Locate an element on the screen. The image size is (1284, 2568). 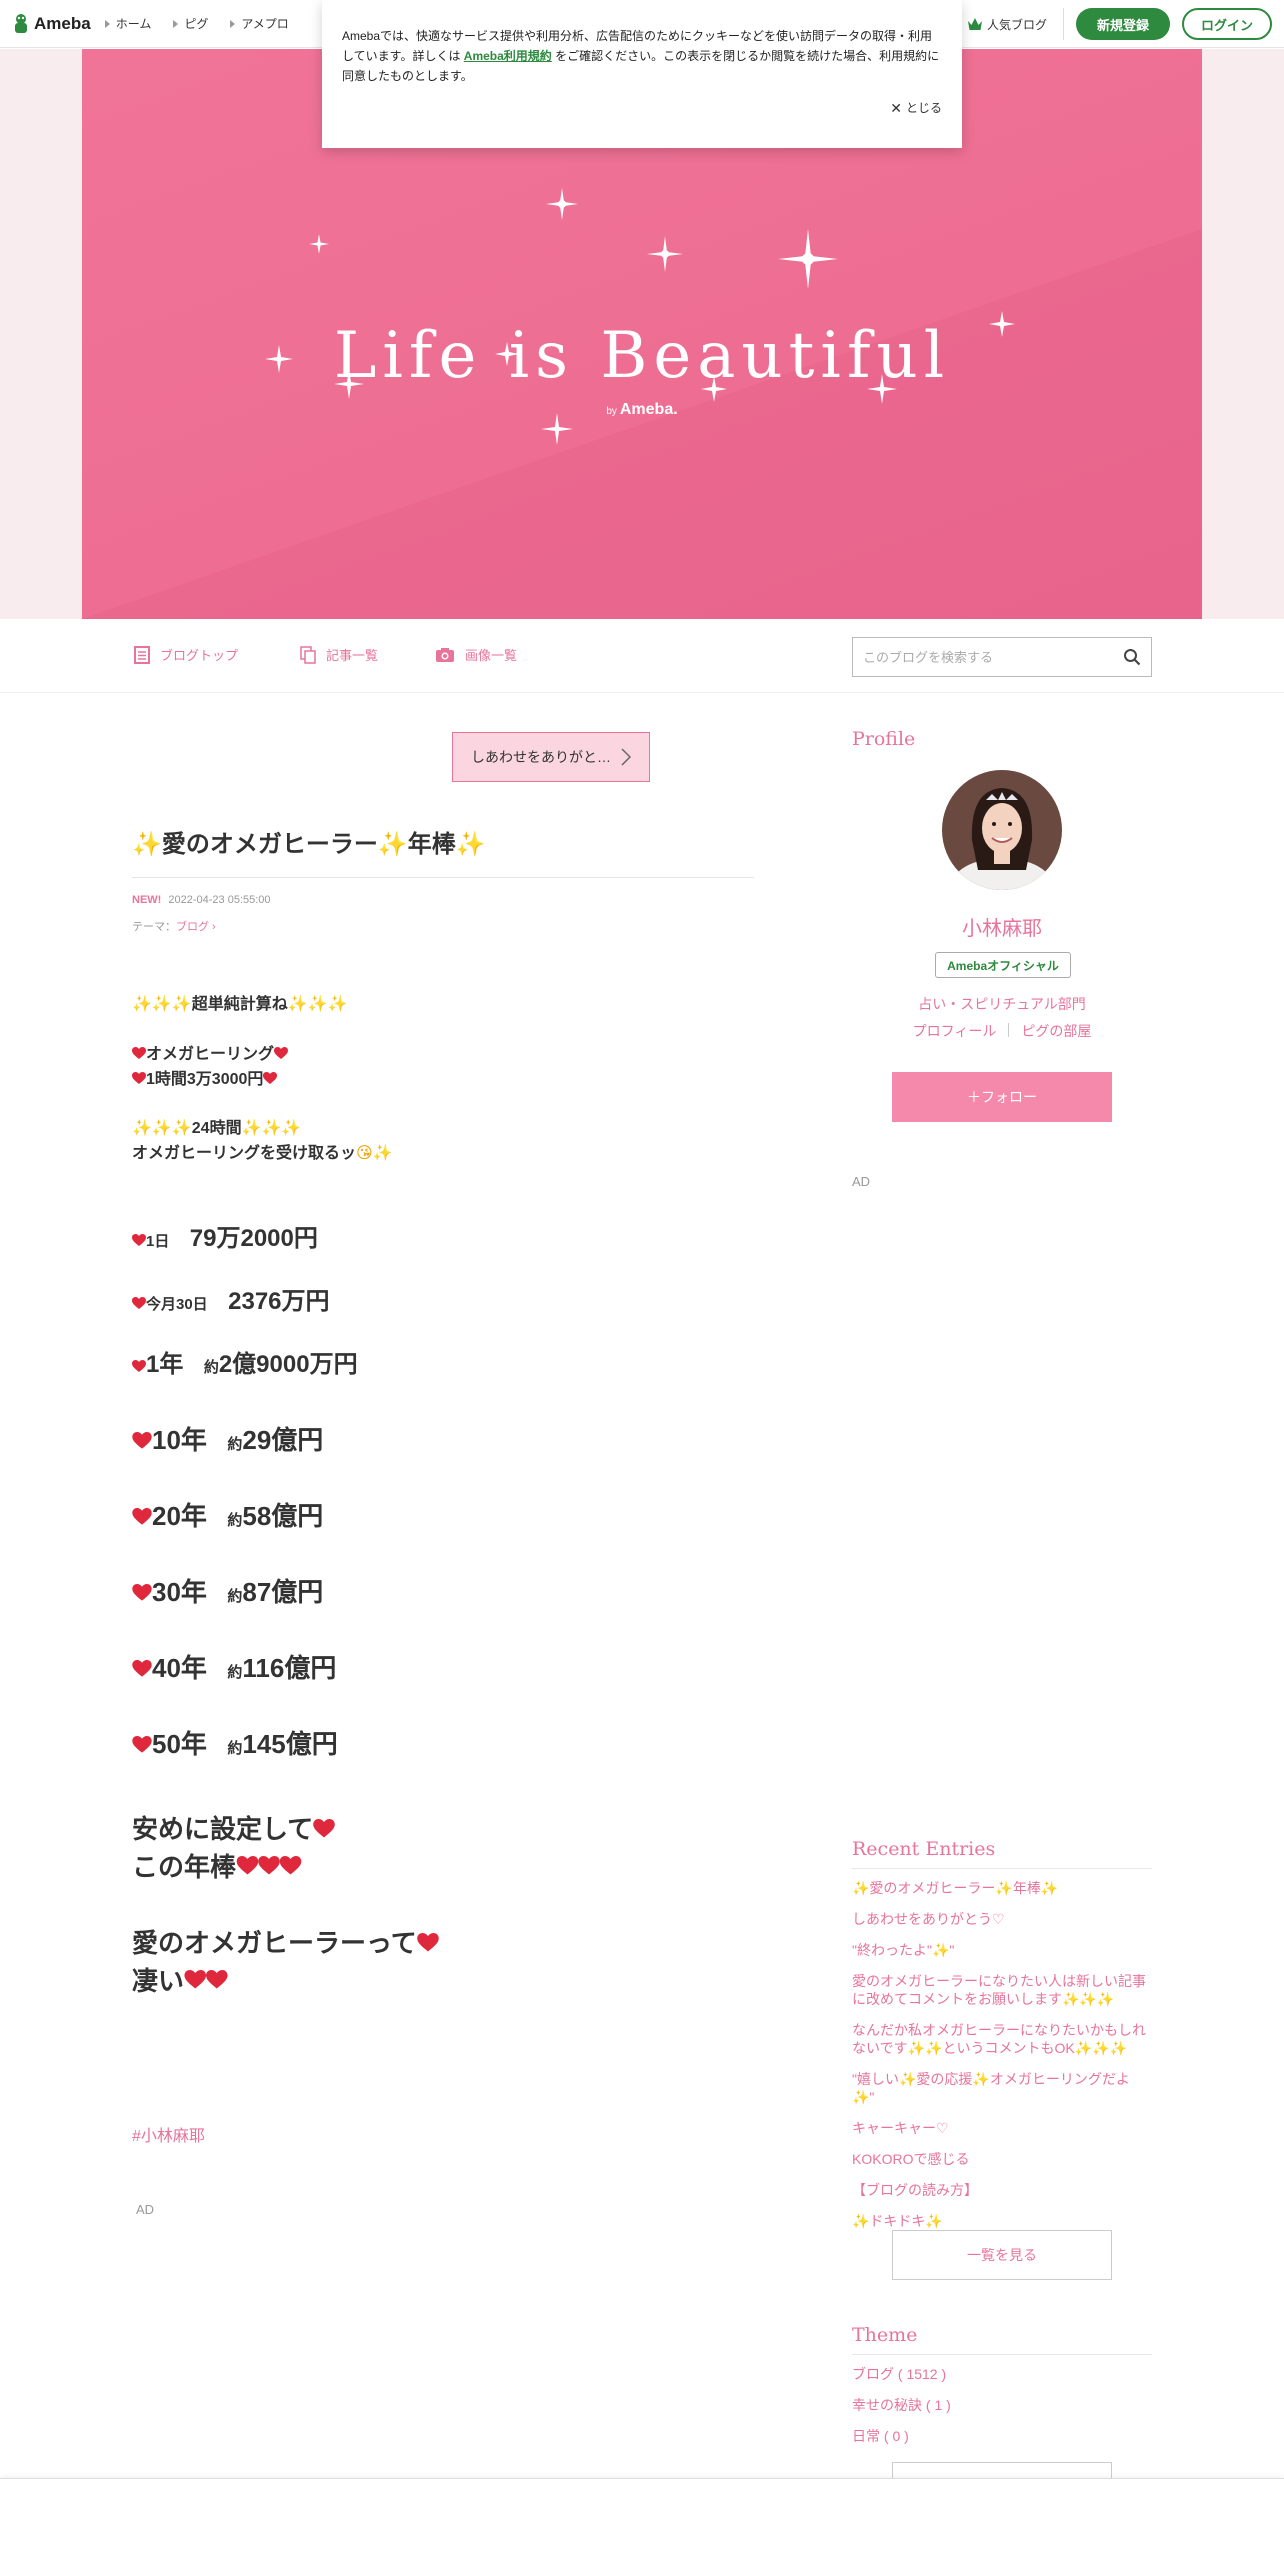
income-row-value: 58億円 is located at coordinates (283, 1516).